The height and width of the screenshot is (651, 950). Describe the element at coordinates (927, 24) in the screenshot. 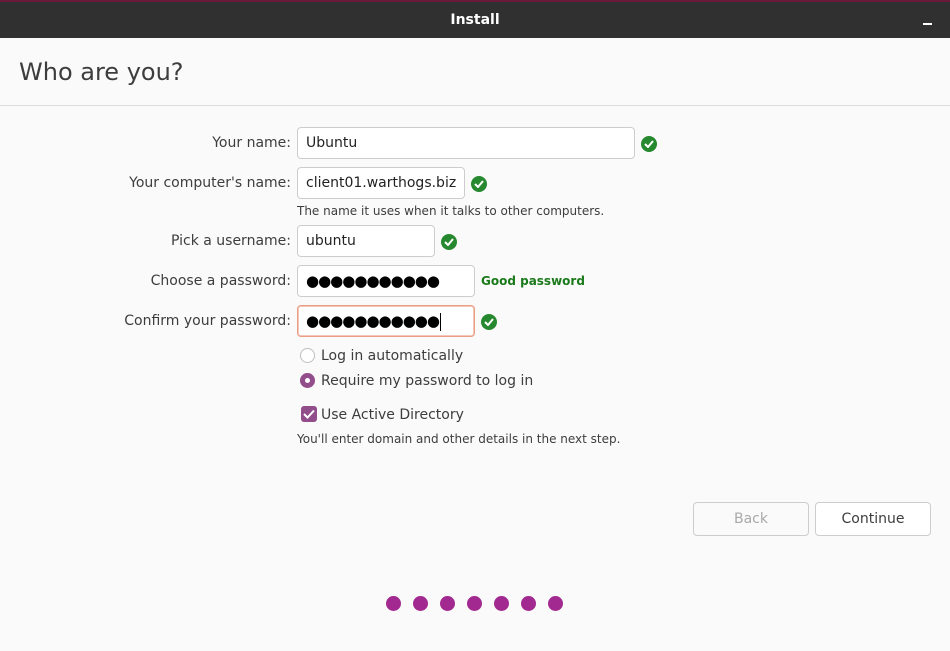

I see `minimize-icon` at that location.